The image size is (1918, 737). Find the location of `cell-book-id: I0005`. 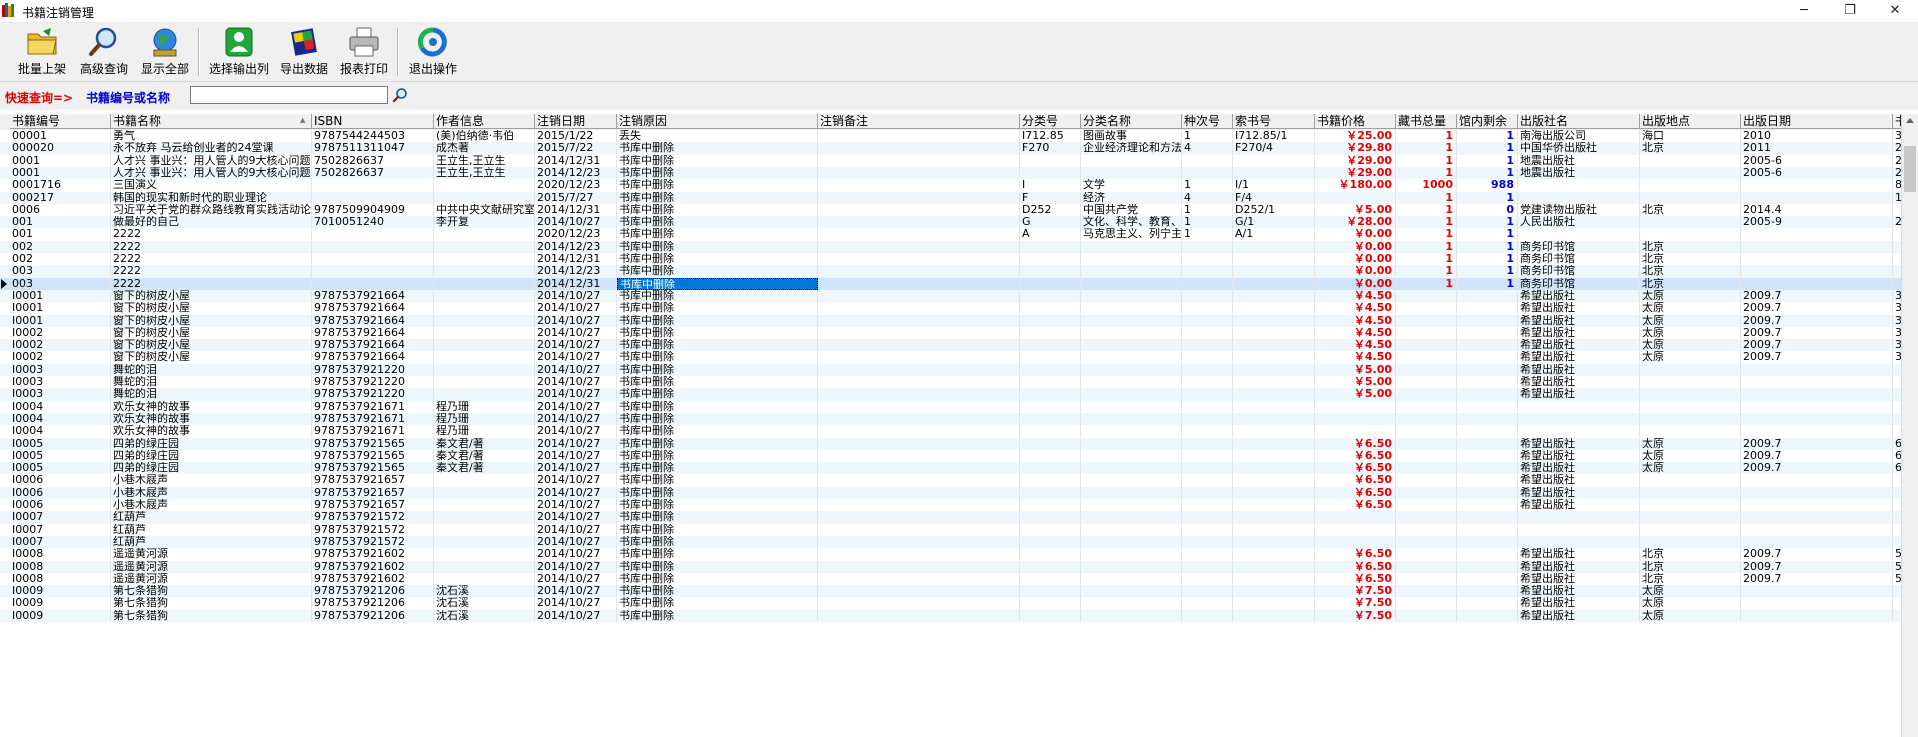

cell-book-id: I0005 is located at coordinates (60, 468).